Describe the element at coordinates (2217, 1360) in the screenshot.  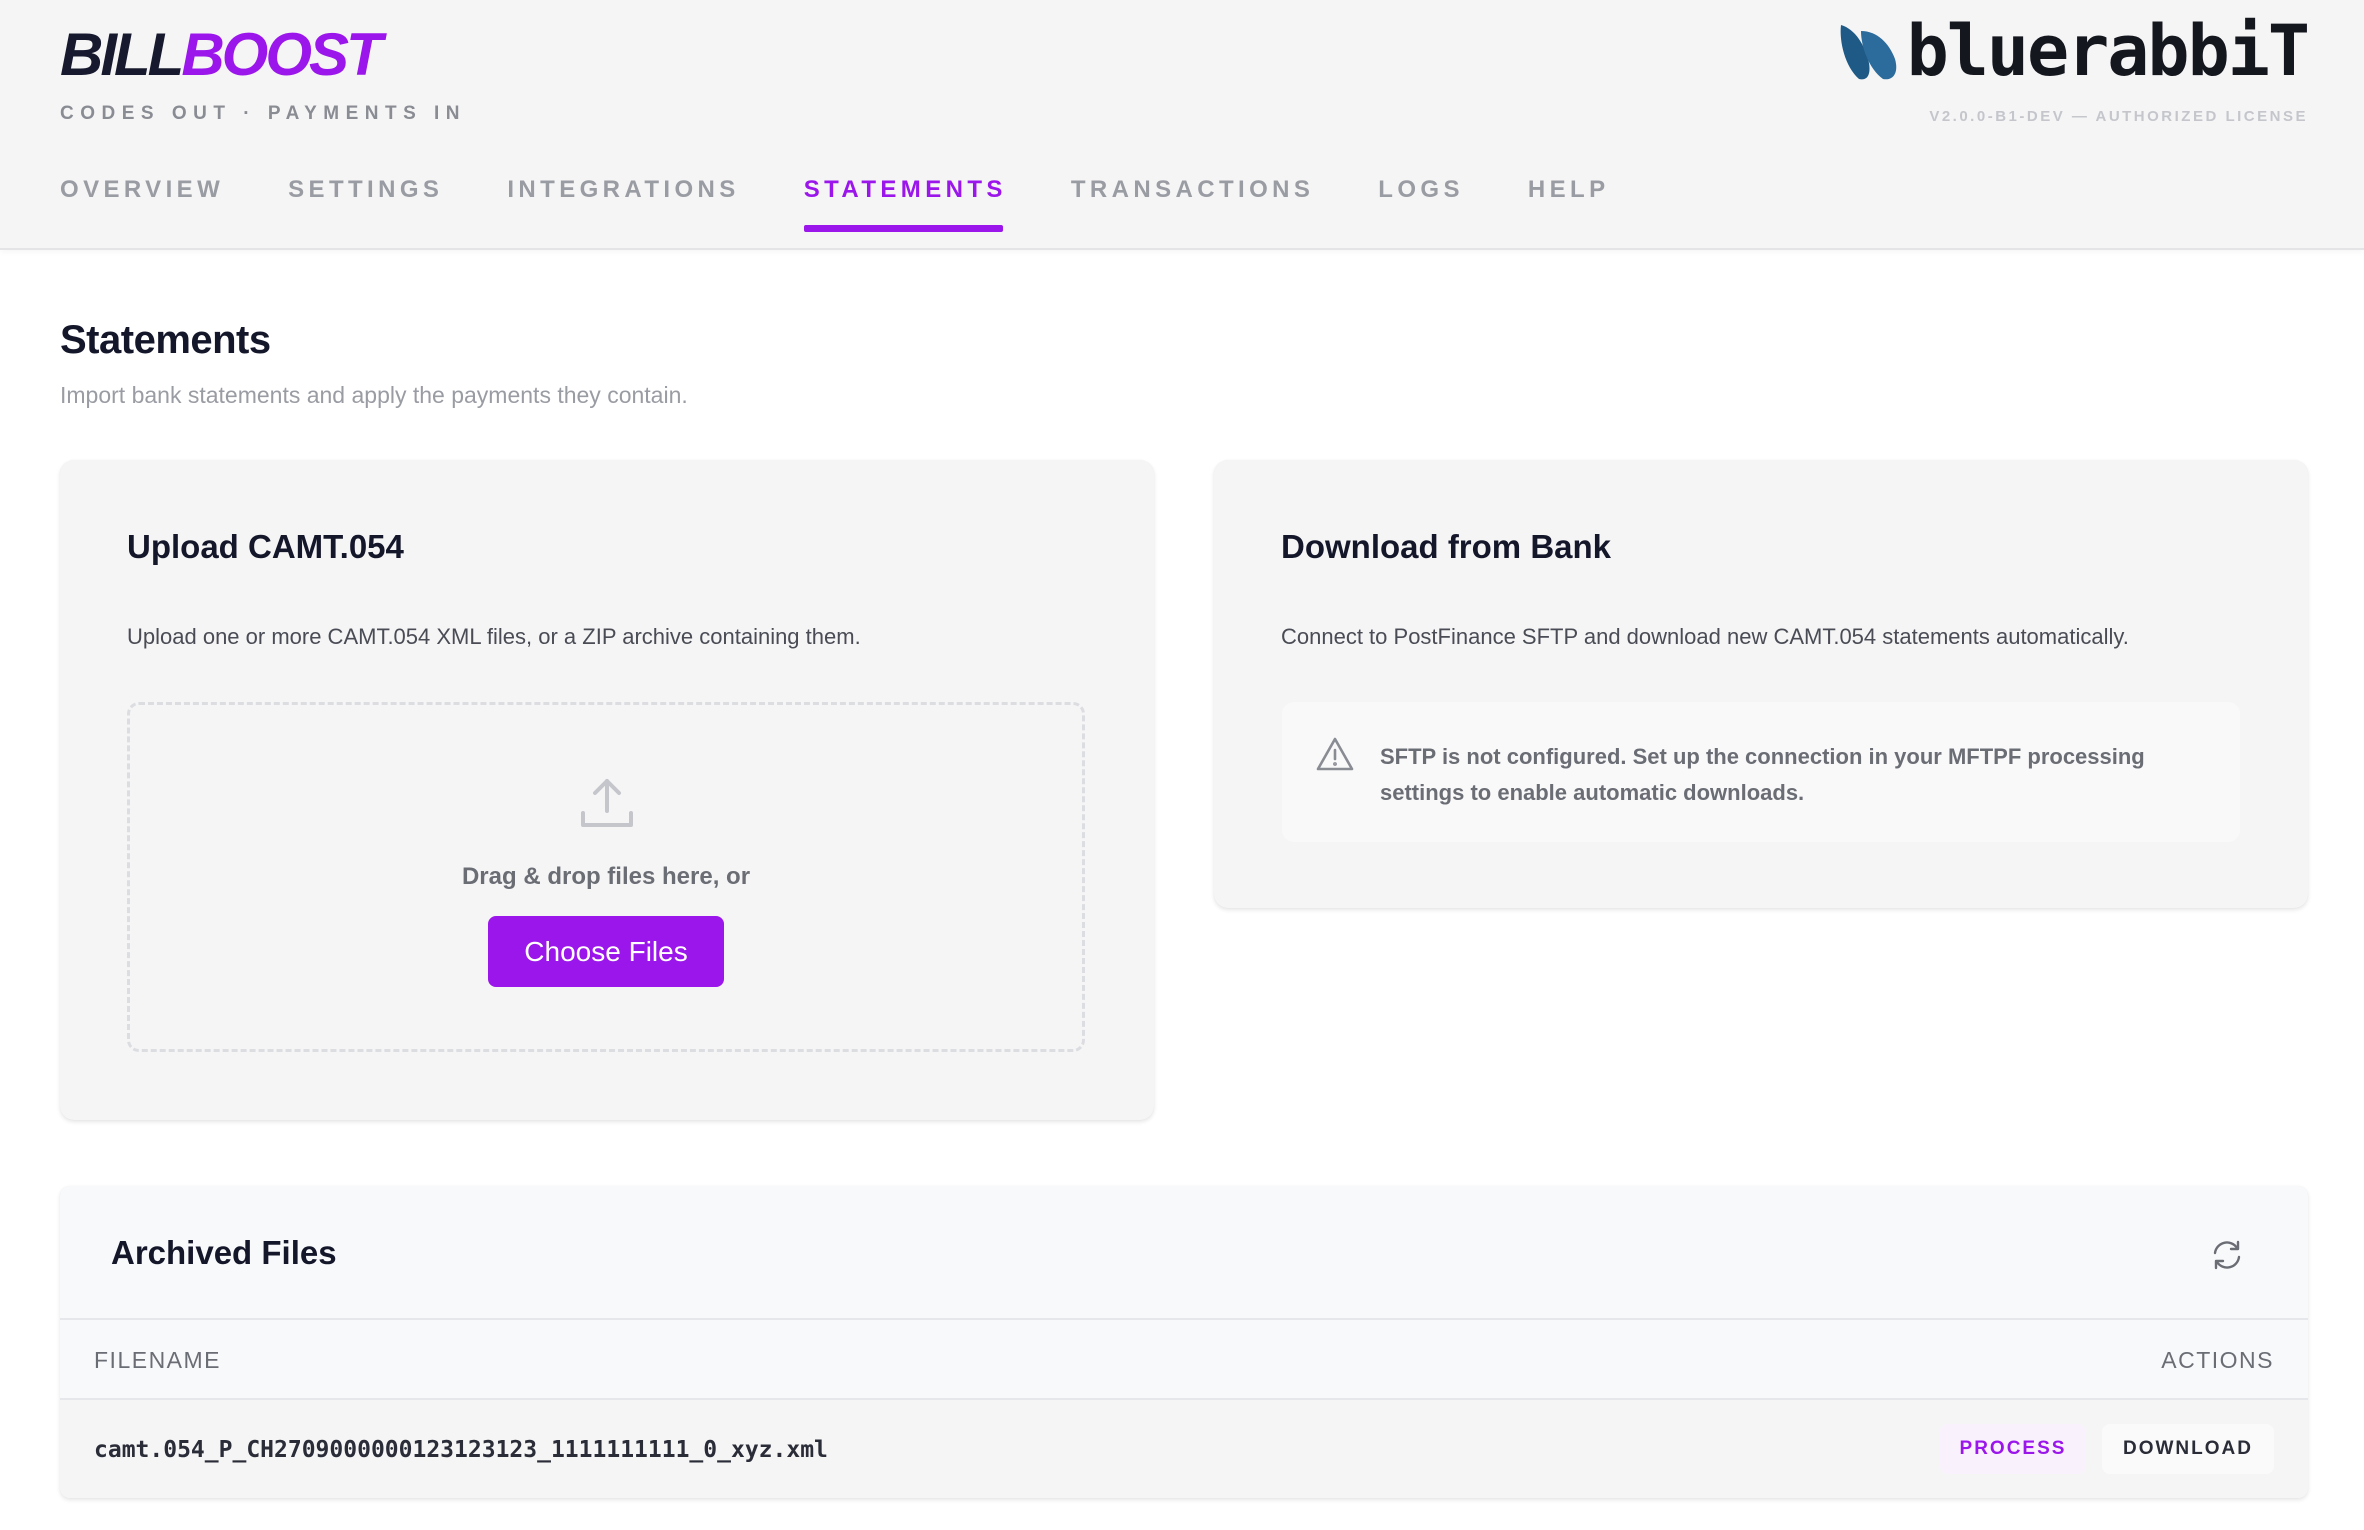
I see `column-actions: ACTIONS` at that location.